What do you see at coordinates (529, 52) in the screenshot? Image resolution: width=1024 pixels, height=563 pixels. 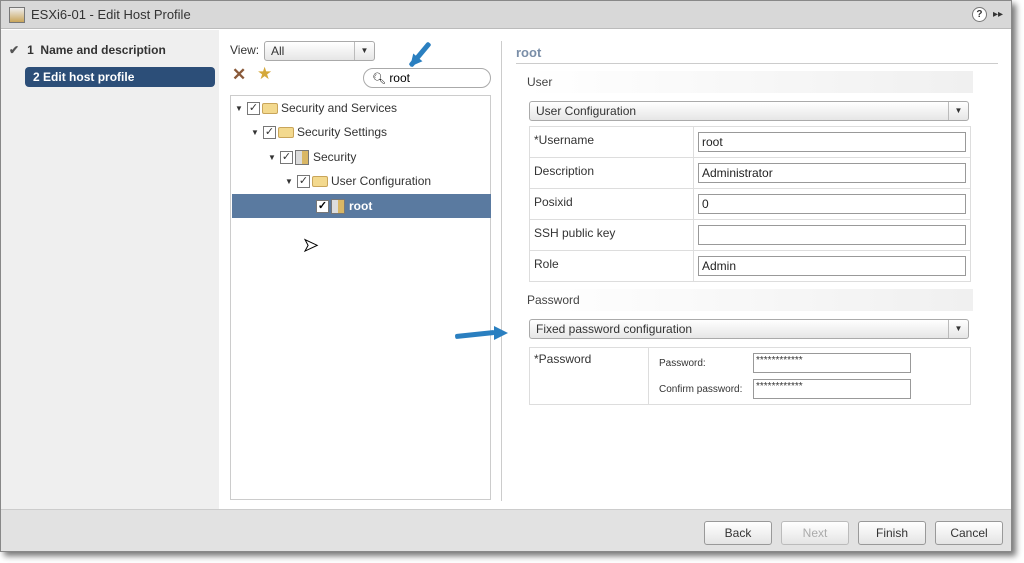 I see `detail-title: root` at bounding box center [529, 52].